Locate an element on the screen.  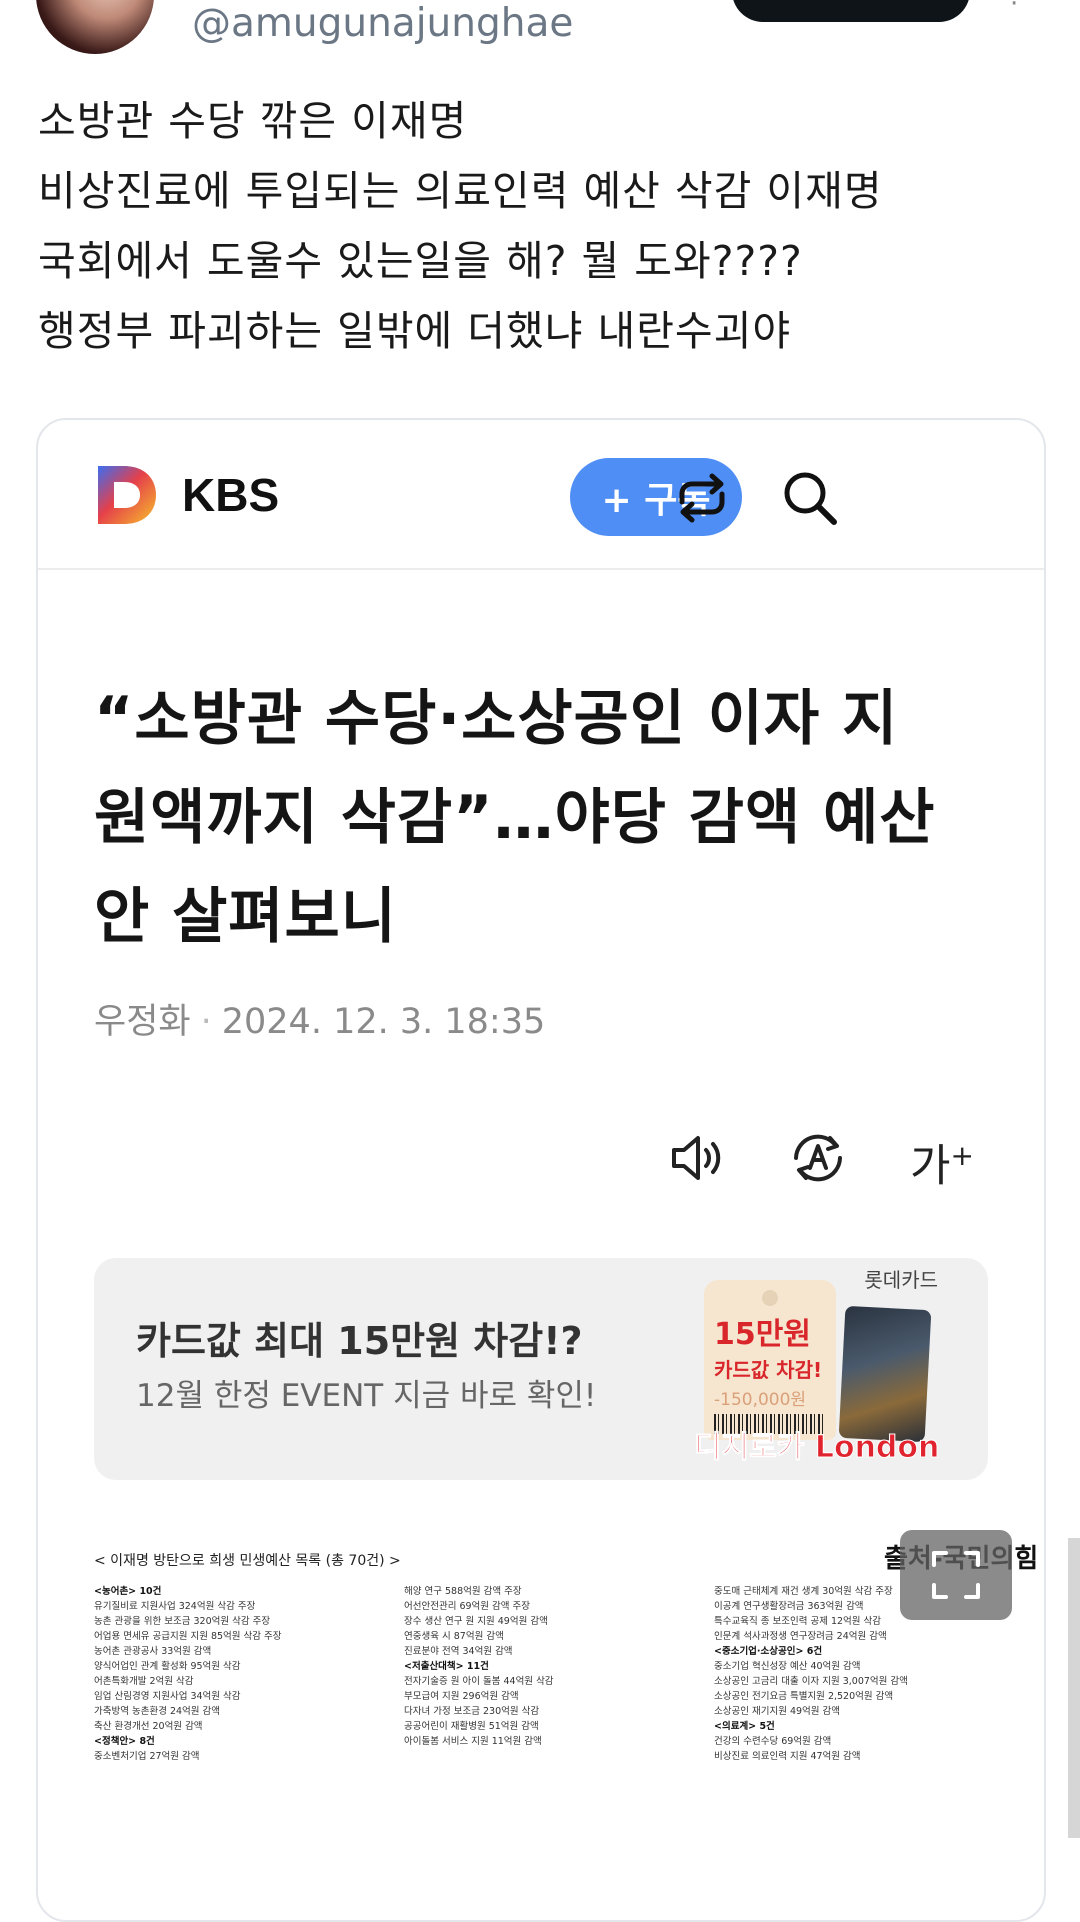
fullscreen-icon is located at coordinates (956, 1575).